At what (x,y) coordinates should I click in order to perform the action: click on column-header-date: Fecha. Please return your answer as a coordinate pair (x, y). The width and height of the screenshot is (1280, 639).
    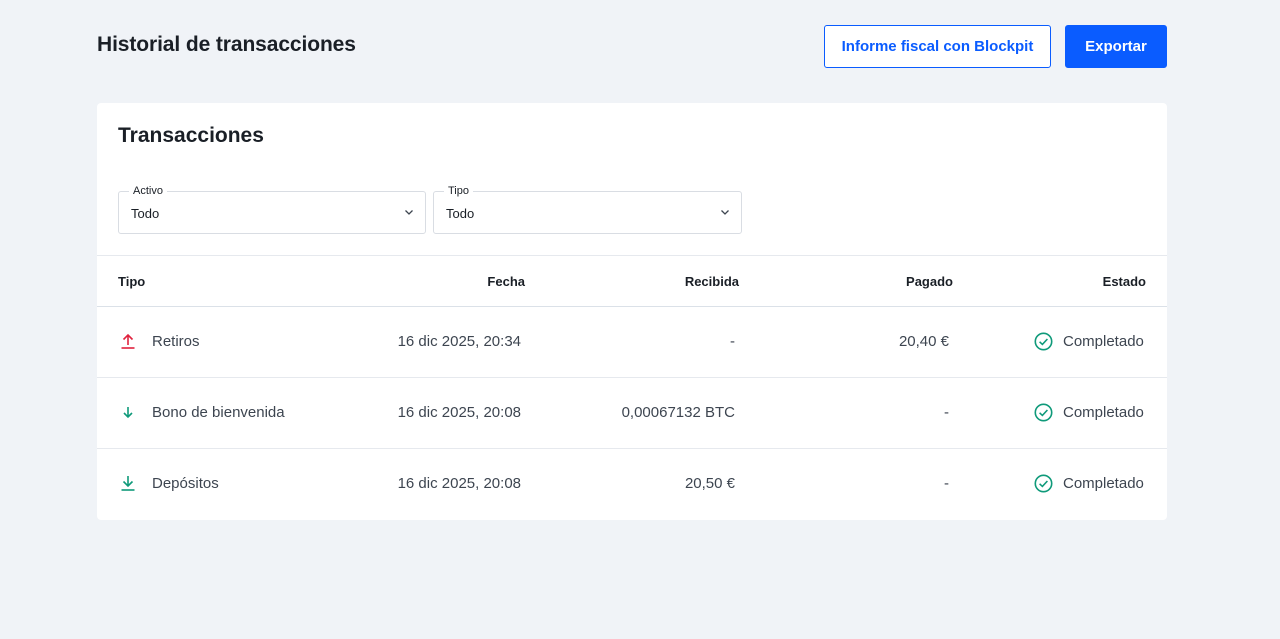
    Looking at the image, I should click on (506, 281).